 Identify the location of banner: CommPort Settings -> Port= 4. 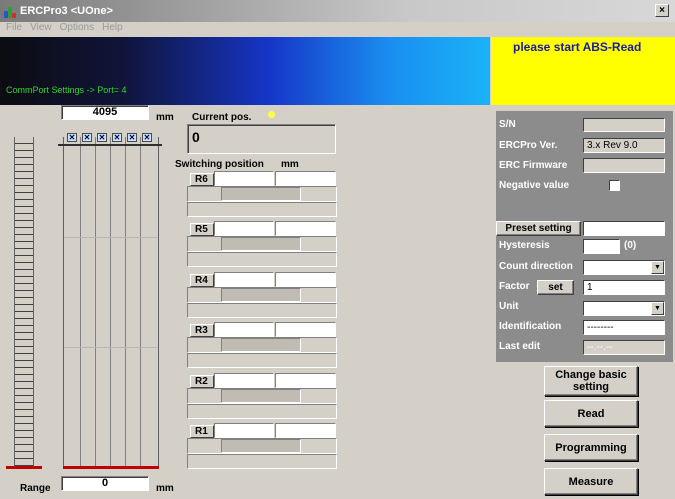
(245, 71).